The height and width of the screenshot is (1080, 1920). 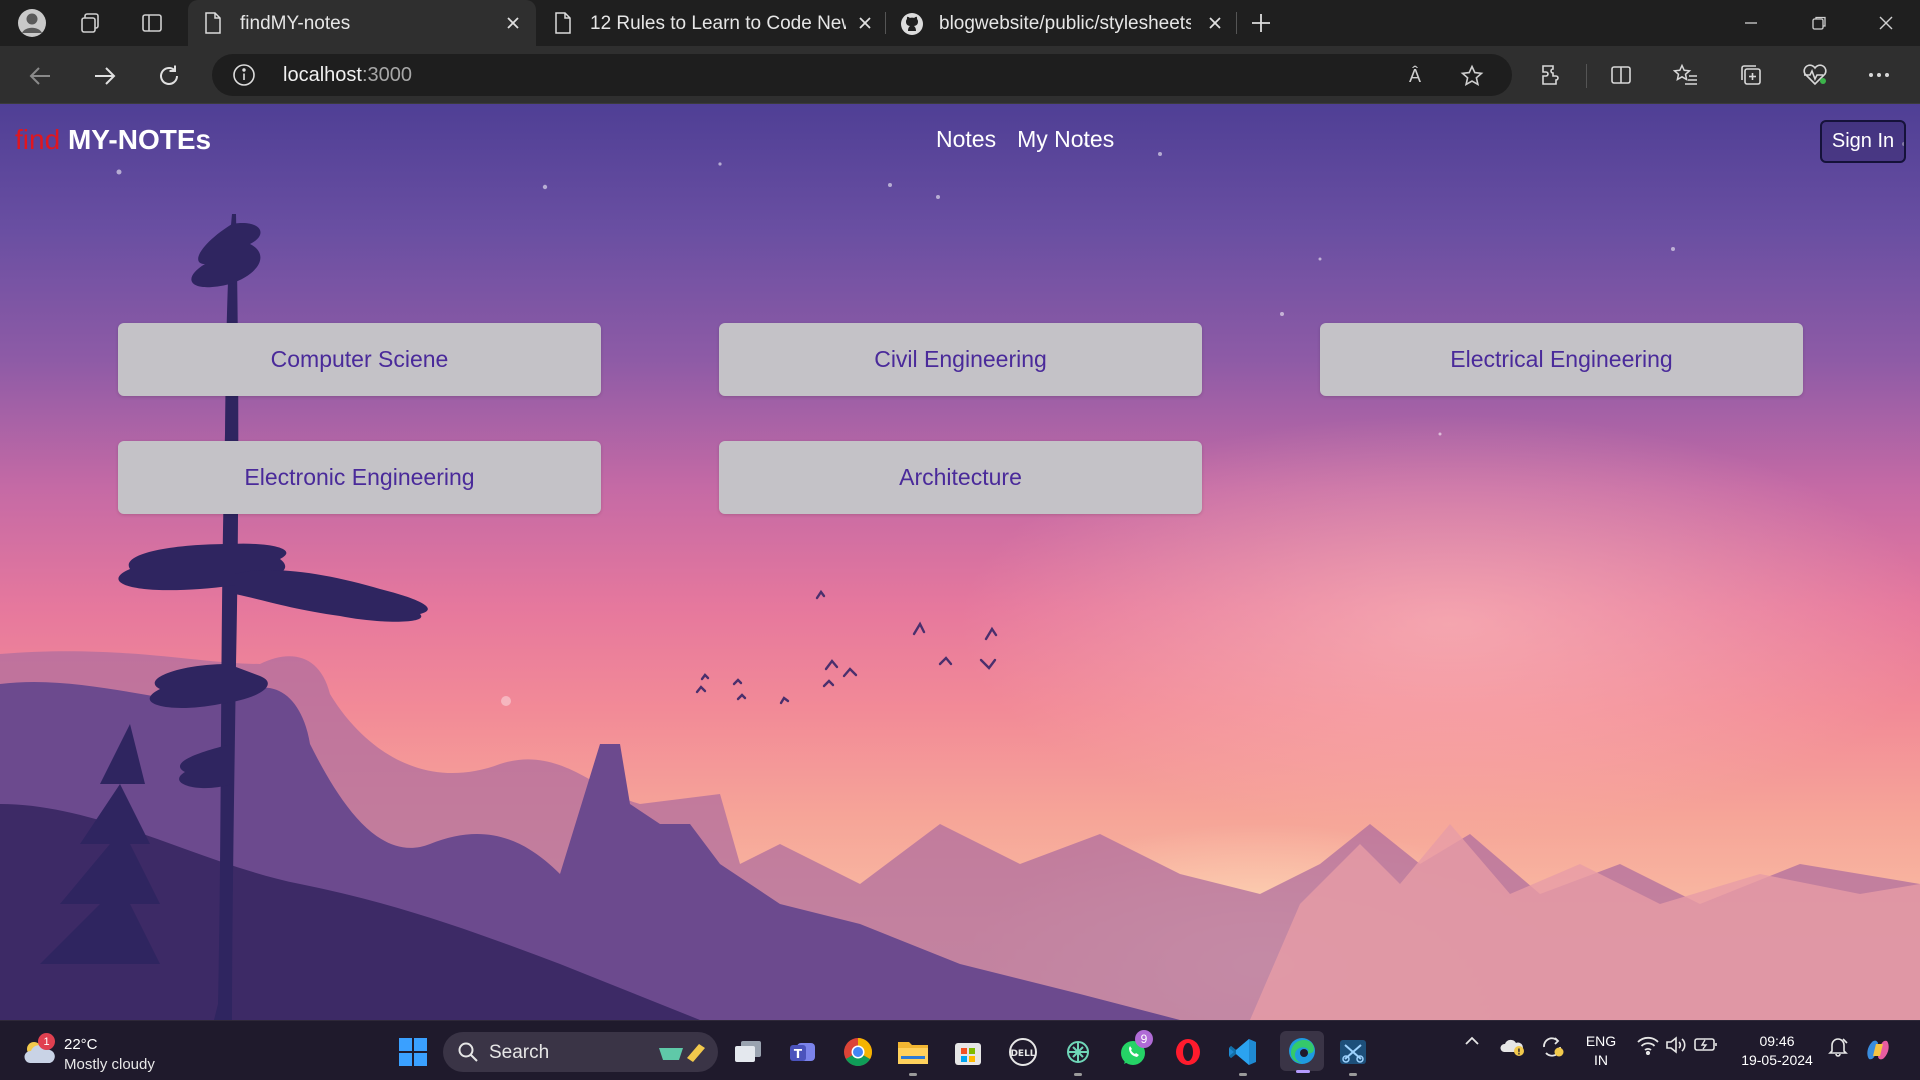 I want to click on tab-blogwebsite: blogwebsite/public/stylesheets/s, so click(x=1061, y=23).